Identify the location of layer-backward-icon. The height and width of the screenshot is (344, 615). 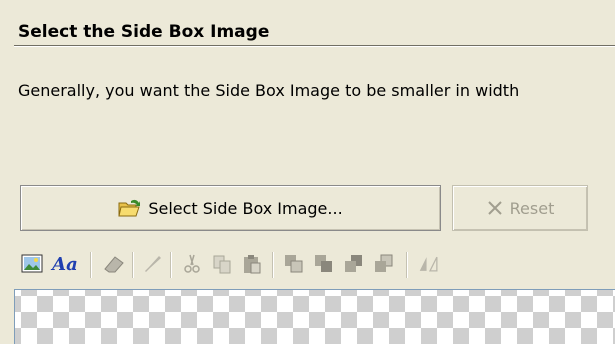
(354, 264).